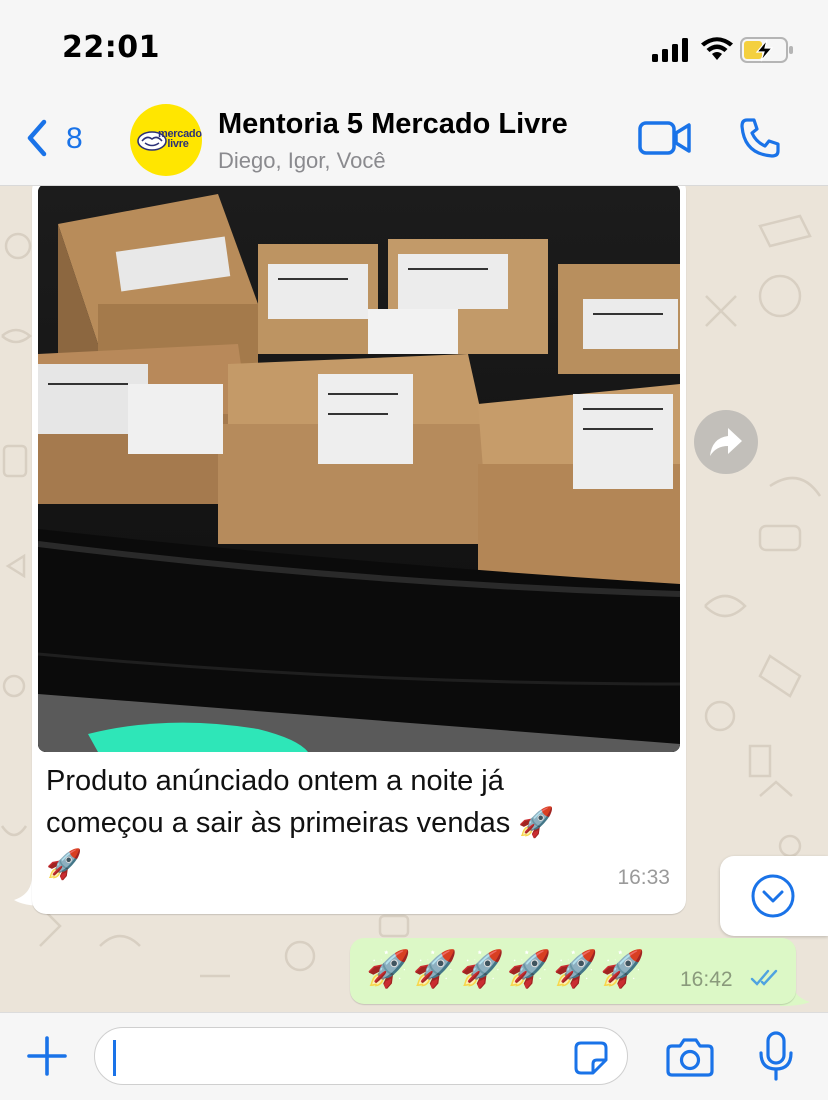 This screenshot has height=1100, width=828. I want to click on forward-arrow-icon, so click(726, 442).